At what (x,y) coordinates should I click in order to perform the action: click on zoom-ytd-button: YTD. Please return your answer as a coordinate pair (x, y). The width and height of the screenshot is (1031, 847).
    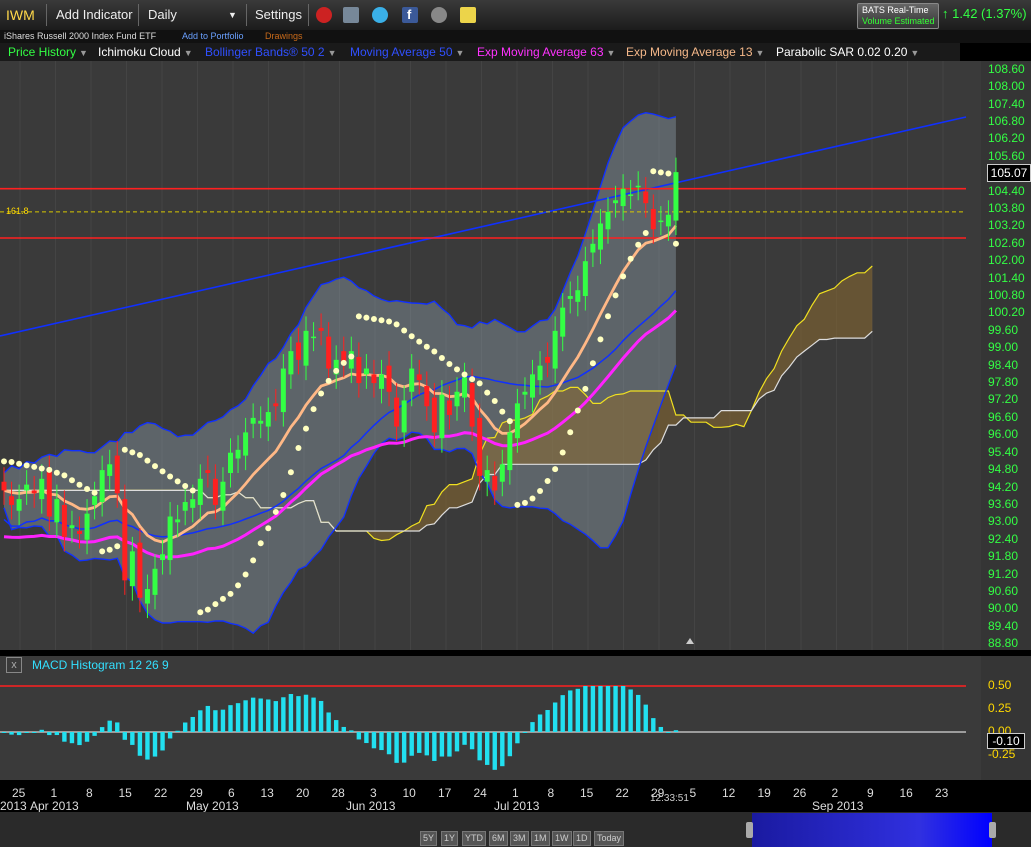
    Looking at the image, I should click on (474, 838).